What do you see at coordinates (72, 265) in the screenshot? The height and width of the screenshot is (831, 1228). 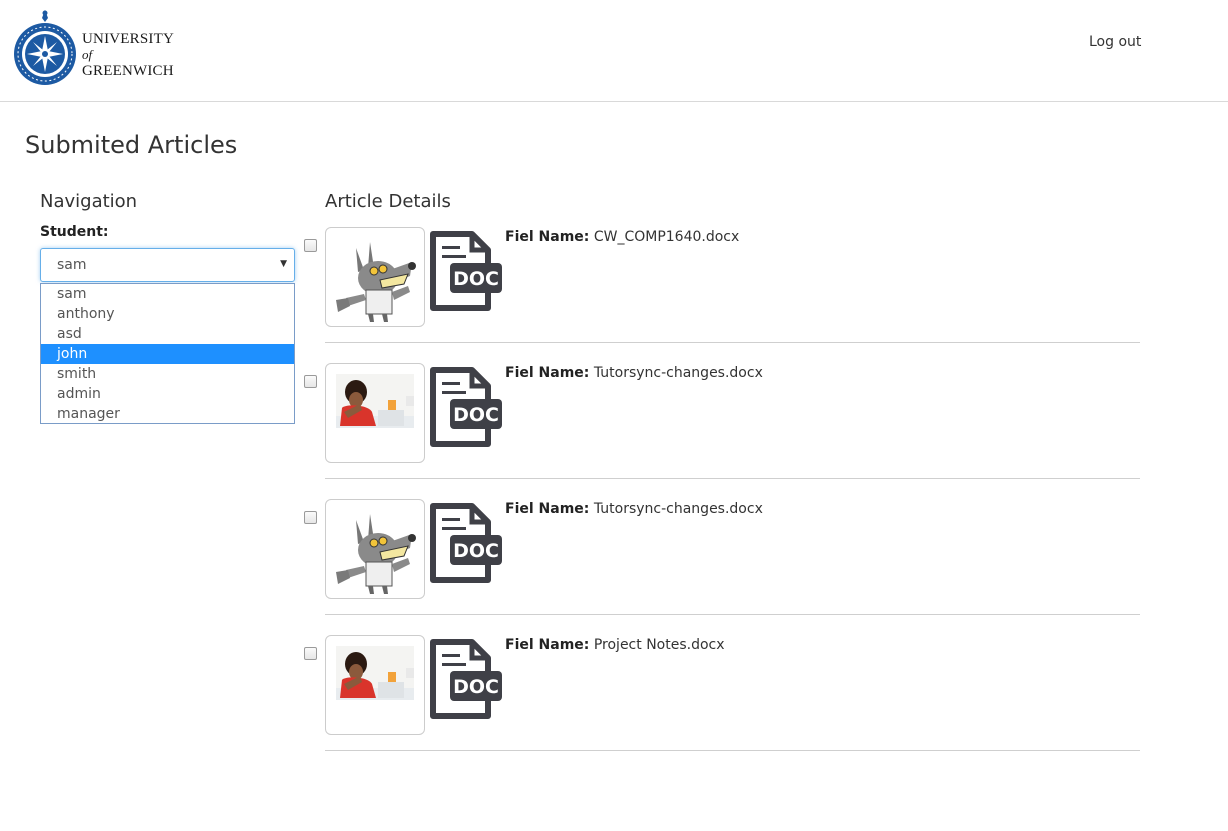 I see `student-select-value: sam` at bounding box center [72, 265].